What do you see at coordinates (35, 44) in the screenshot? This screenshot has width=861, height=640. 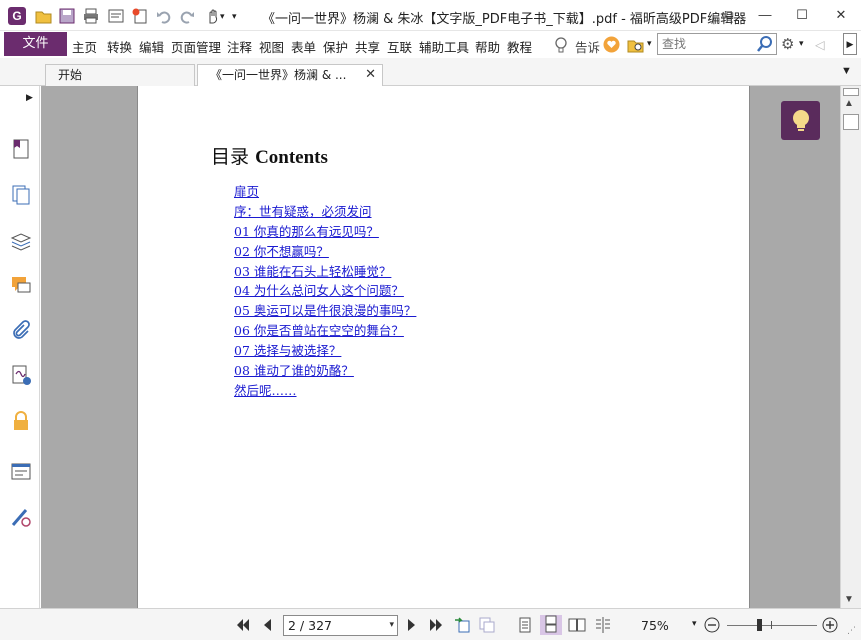 I see `file-menu-button: 文件` at bounding box center [35, 44].